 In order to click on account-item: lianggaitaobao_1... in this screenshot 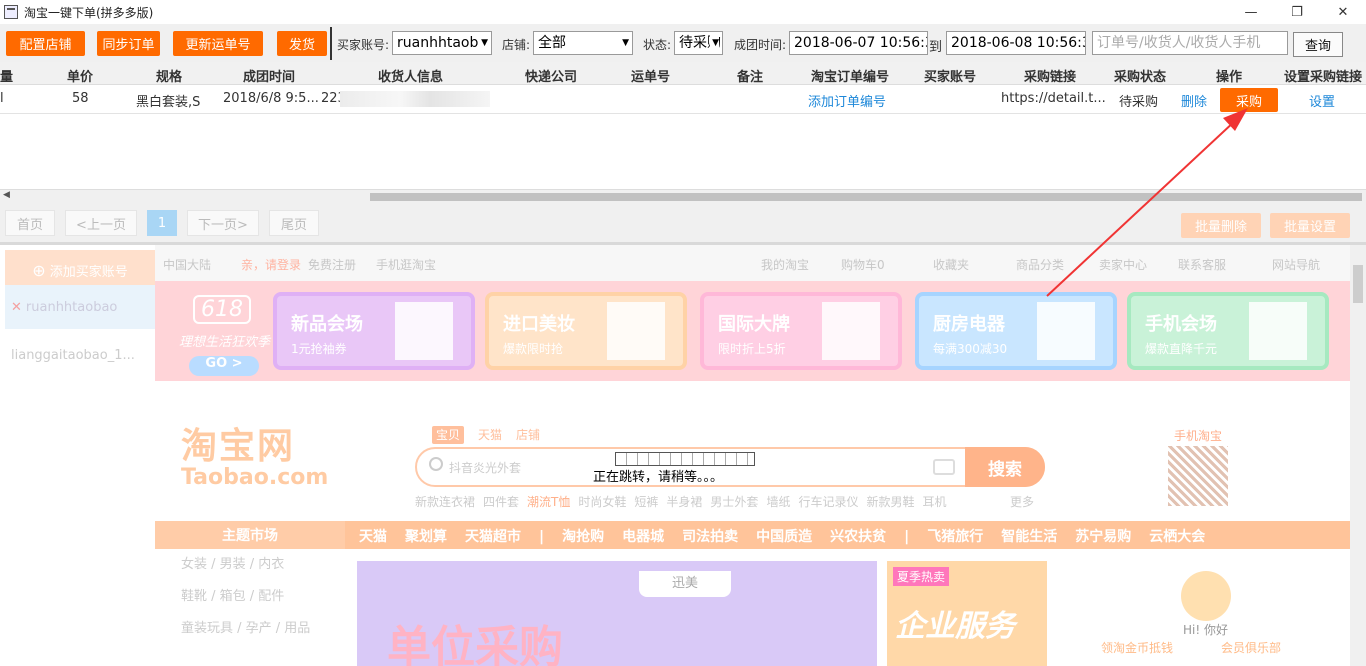, I will do `click(80, 355)`.